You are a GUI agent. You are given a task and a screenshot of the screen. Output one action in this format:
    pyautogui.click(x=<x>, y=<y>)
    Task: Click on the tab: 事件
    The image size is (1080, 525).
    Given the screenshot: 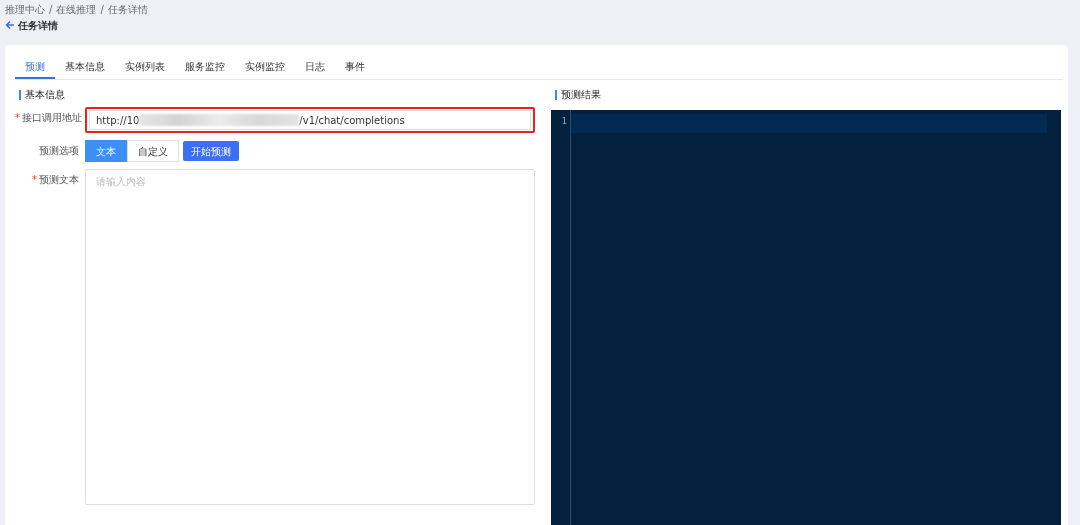 What is the action you would take?
    pyautogui.click(x=355, y=67)
    